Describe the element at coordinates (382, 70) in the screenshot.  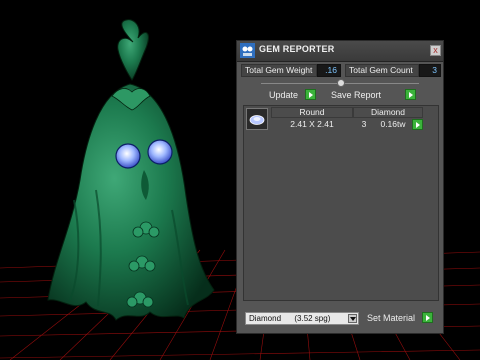
I see `total-gem-count-label: Total Gem Count` at that location.